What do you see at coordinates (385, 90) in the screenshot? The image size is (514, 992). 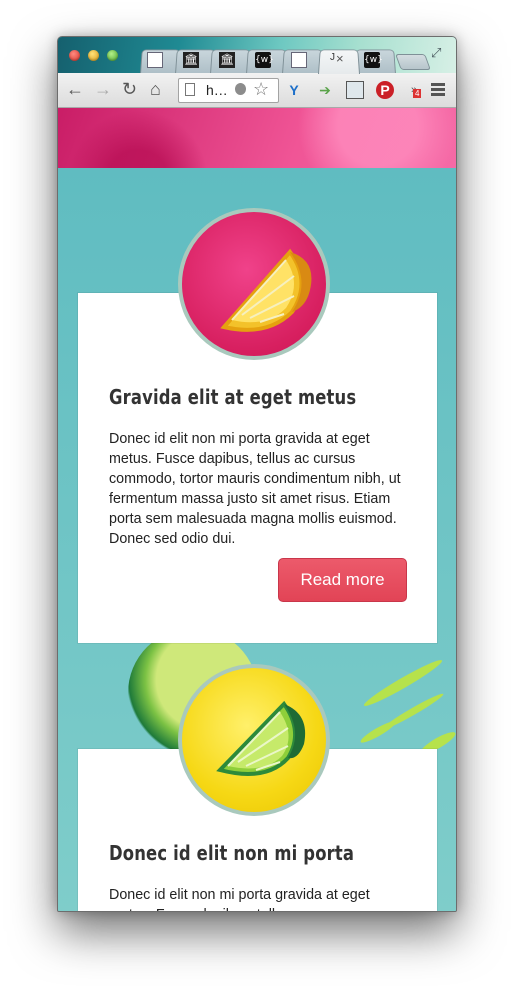 I see `pinterest-icon: P` at bounding box center [385, 90].